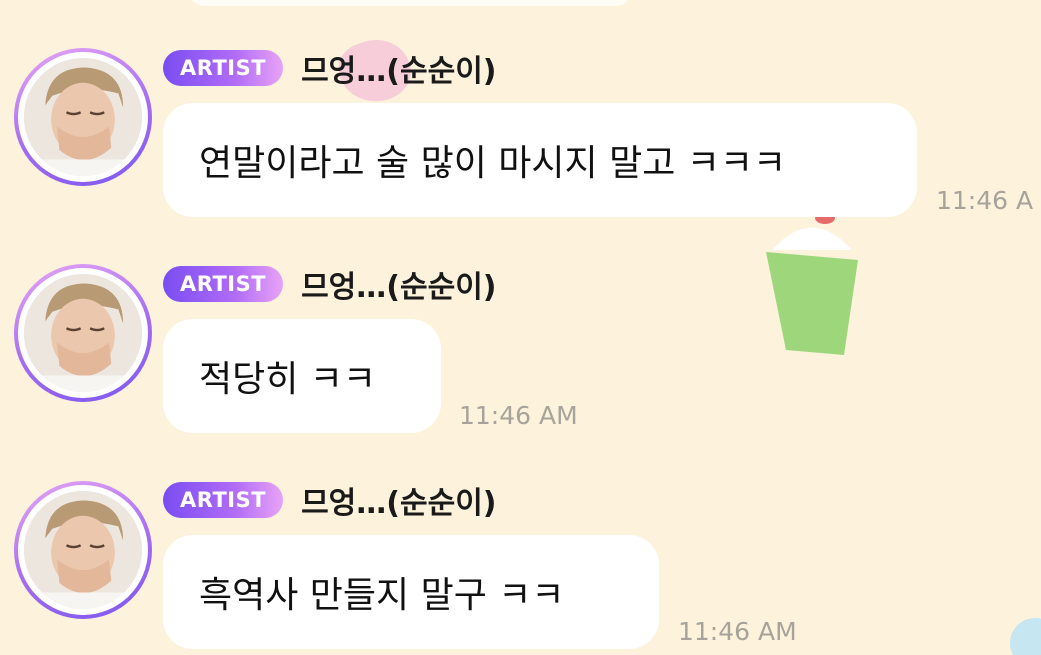 The image size is (1041, 655). I want to click on blue-sticker-decoration, so click(1025, 636).